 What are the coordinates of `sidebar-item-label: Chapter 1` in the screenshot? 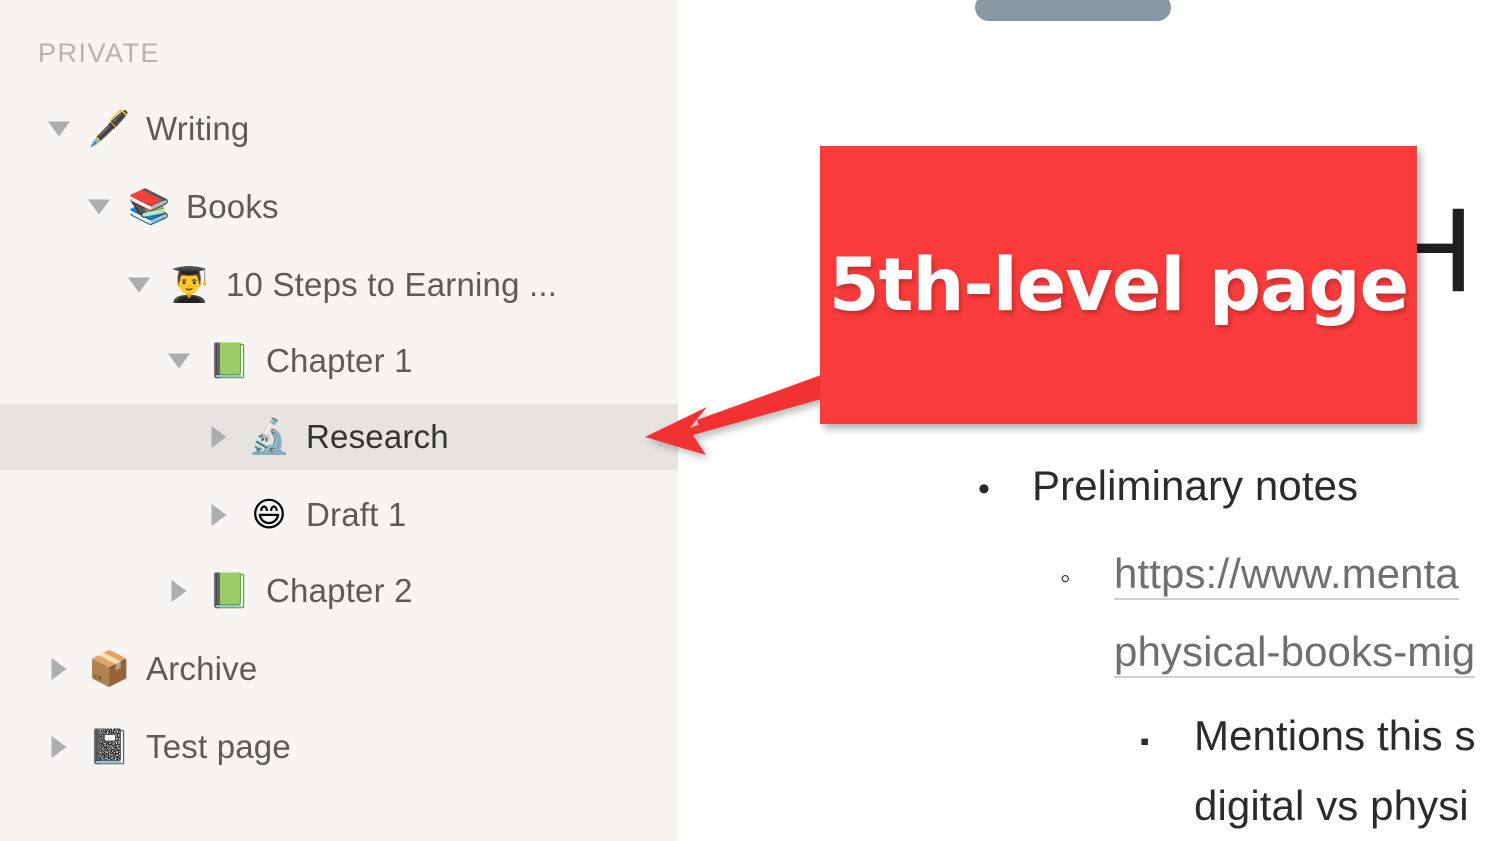 It's located at (339, 360).